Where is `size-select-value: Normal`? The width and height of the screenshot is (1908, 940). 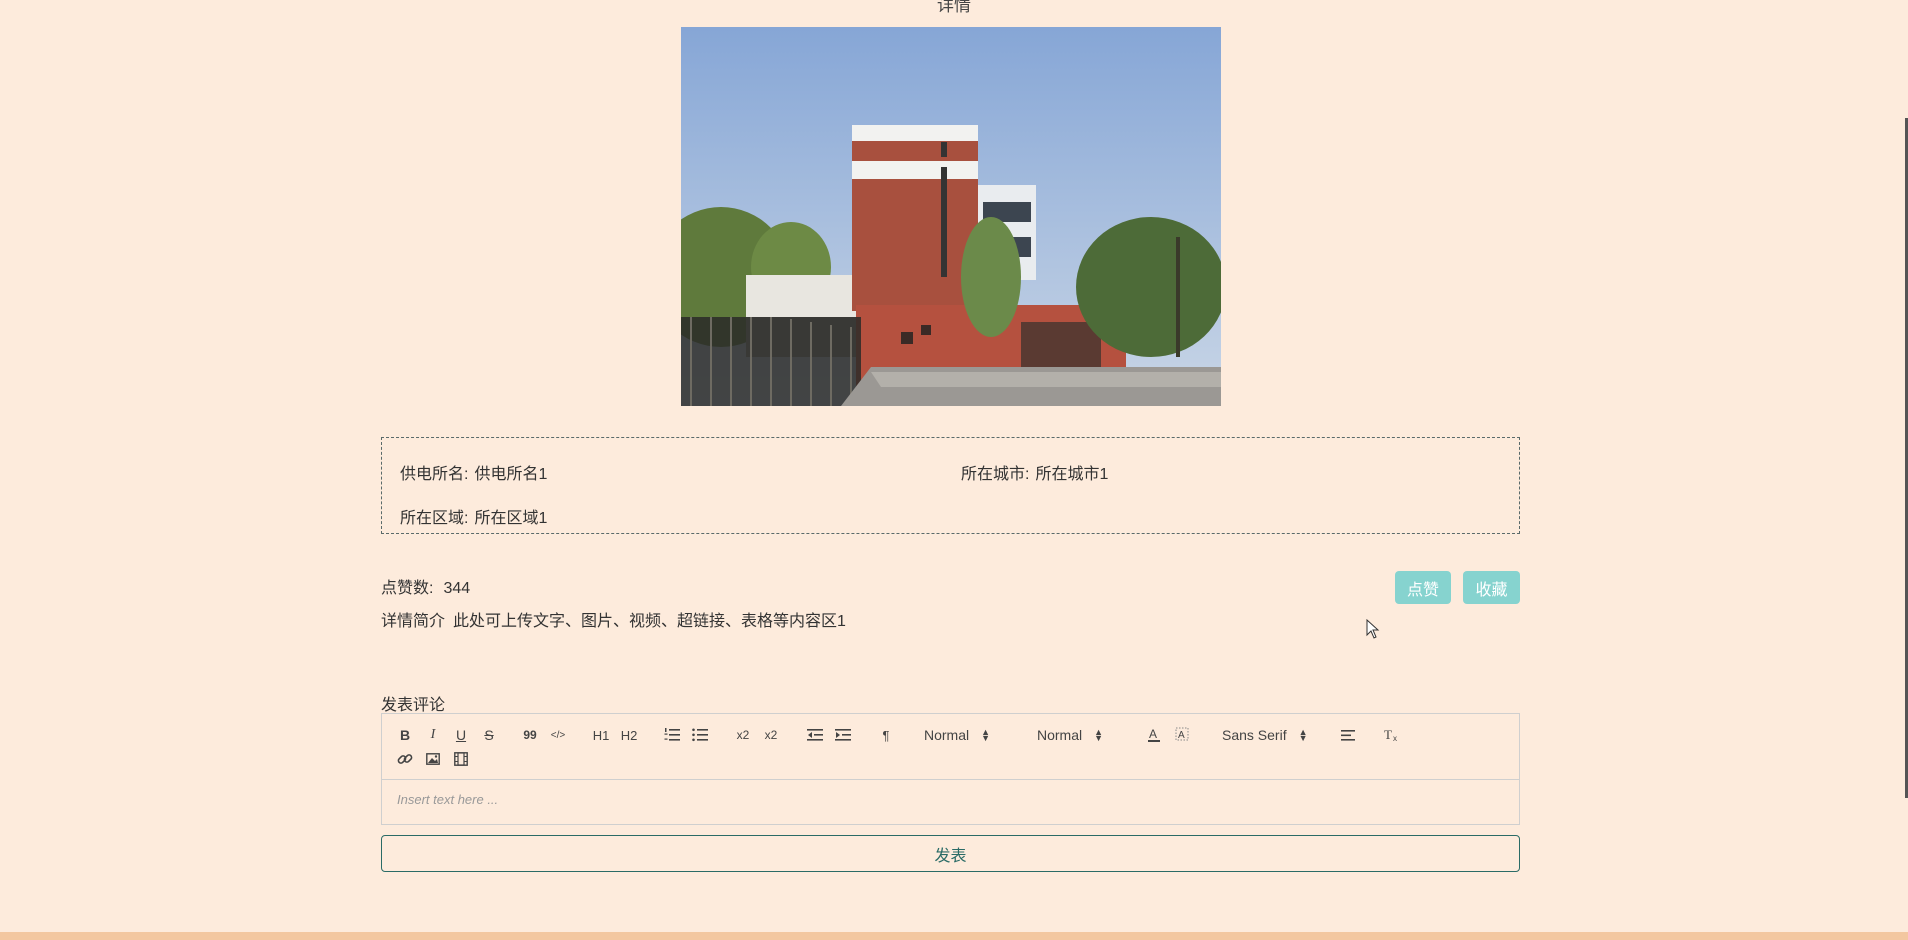 size-select-value: Normal is located at coordinates (1060, 735).